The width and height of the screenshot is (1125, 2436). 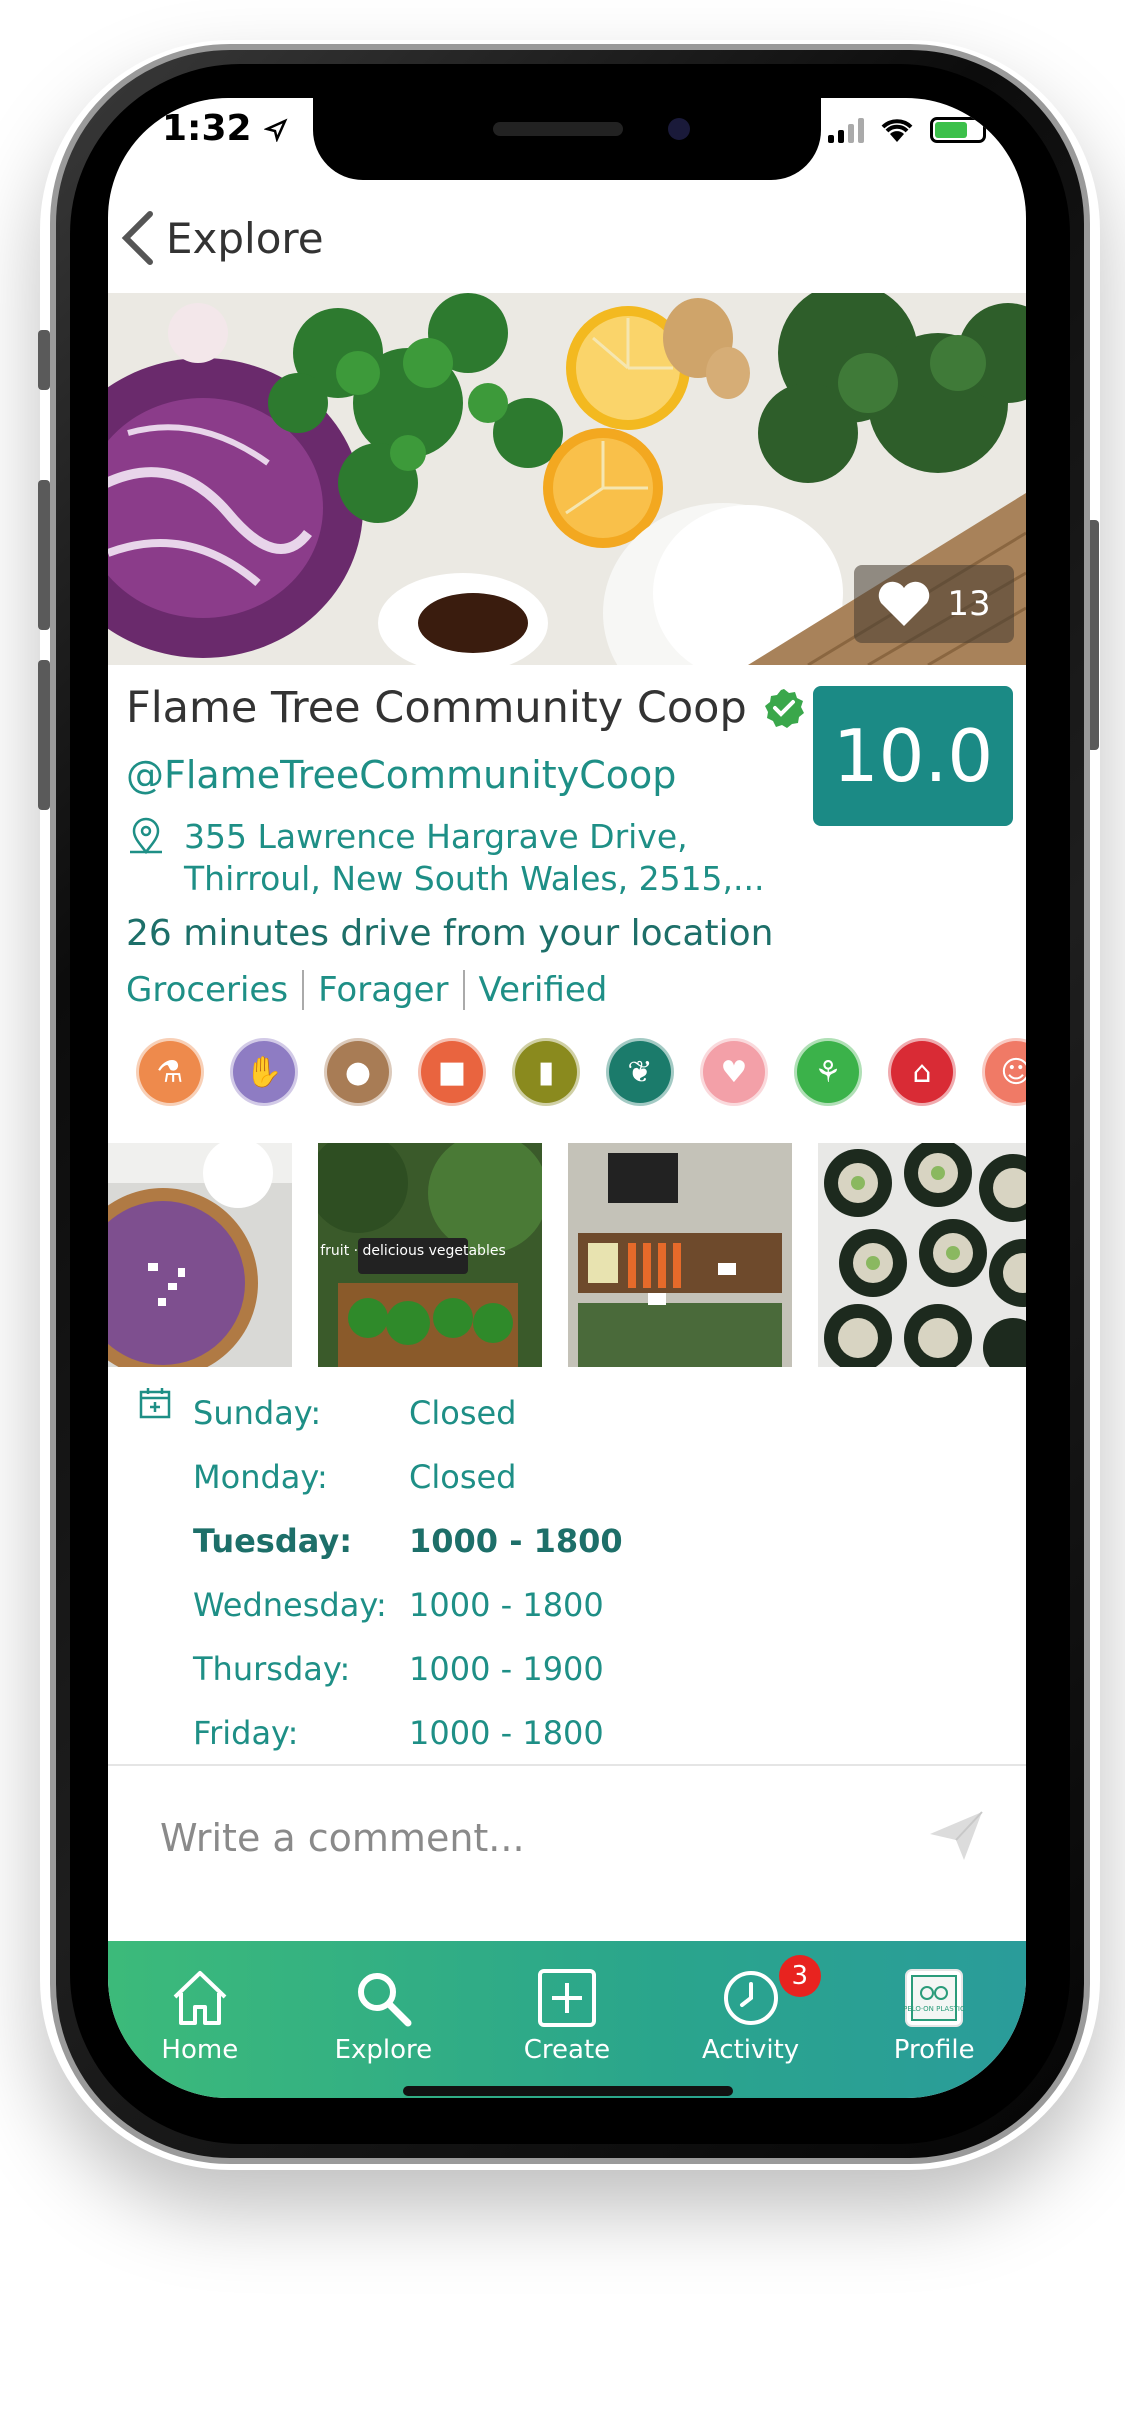 I want to click on mute-switch, so click(x=44, y=360).